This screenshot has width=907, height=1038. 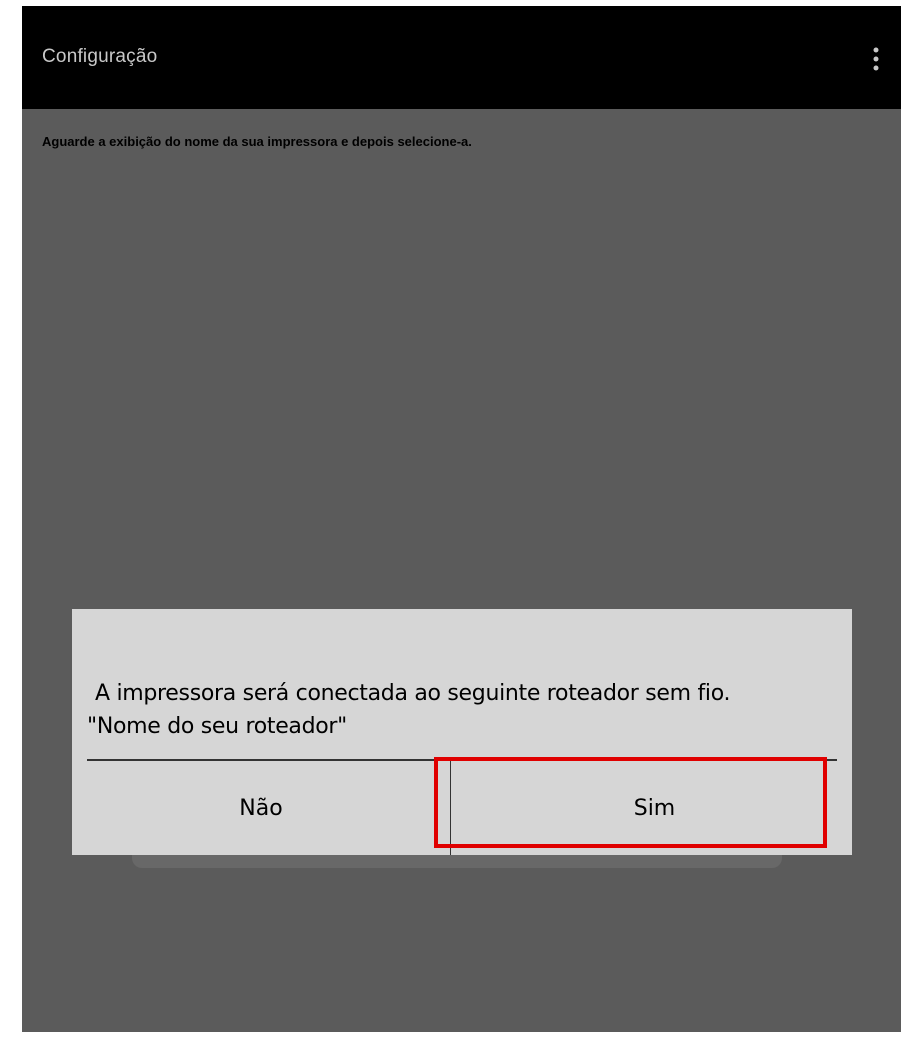 I want to click on action-bar-title: Configuração, so click(x=100, y=56).